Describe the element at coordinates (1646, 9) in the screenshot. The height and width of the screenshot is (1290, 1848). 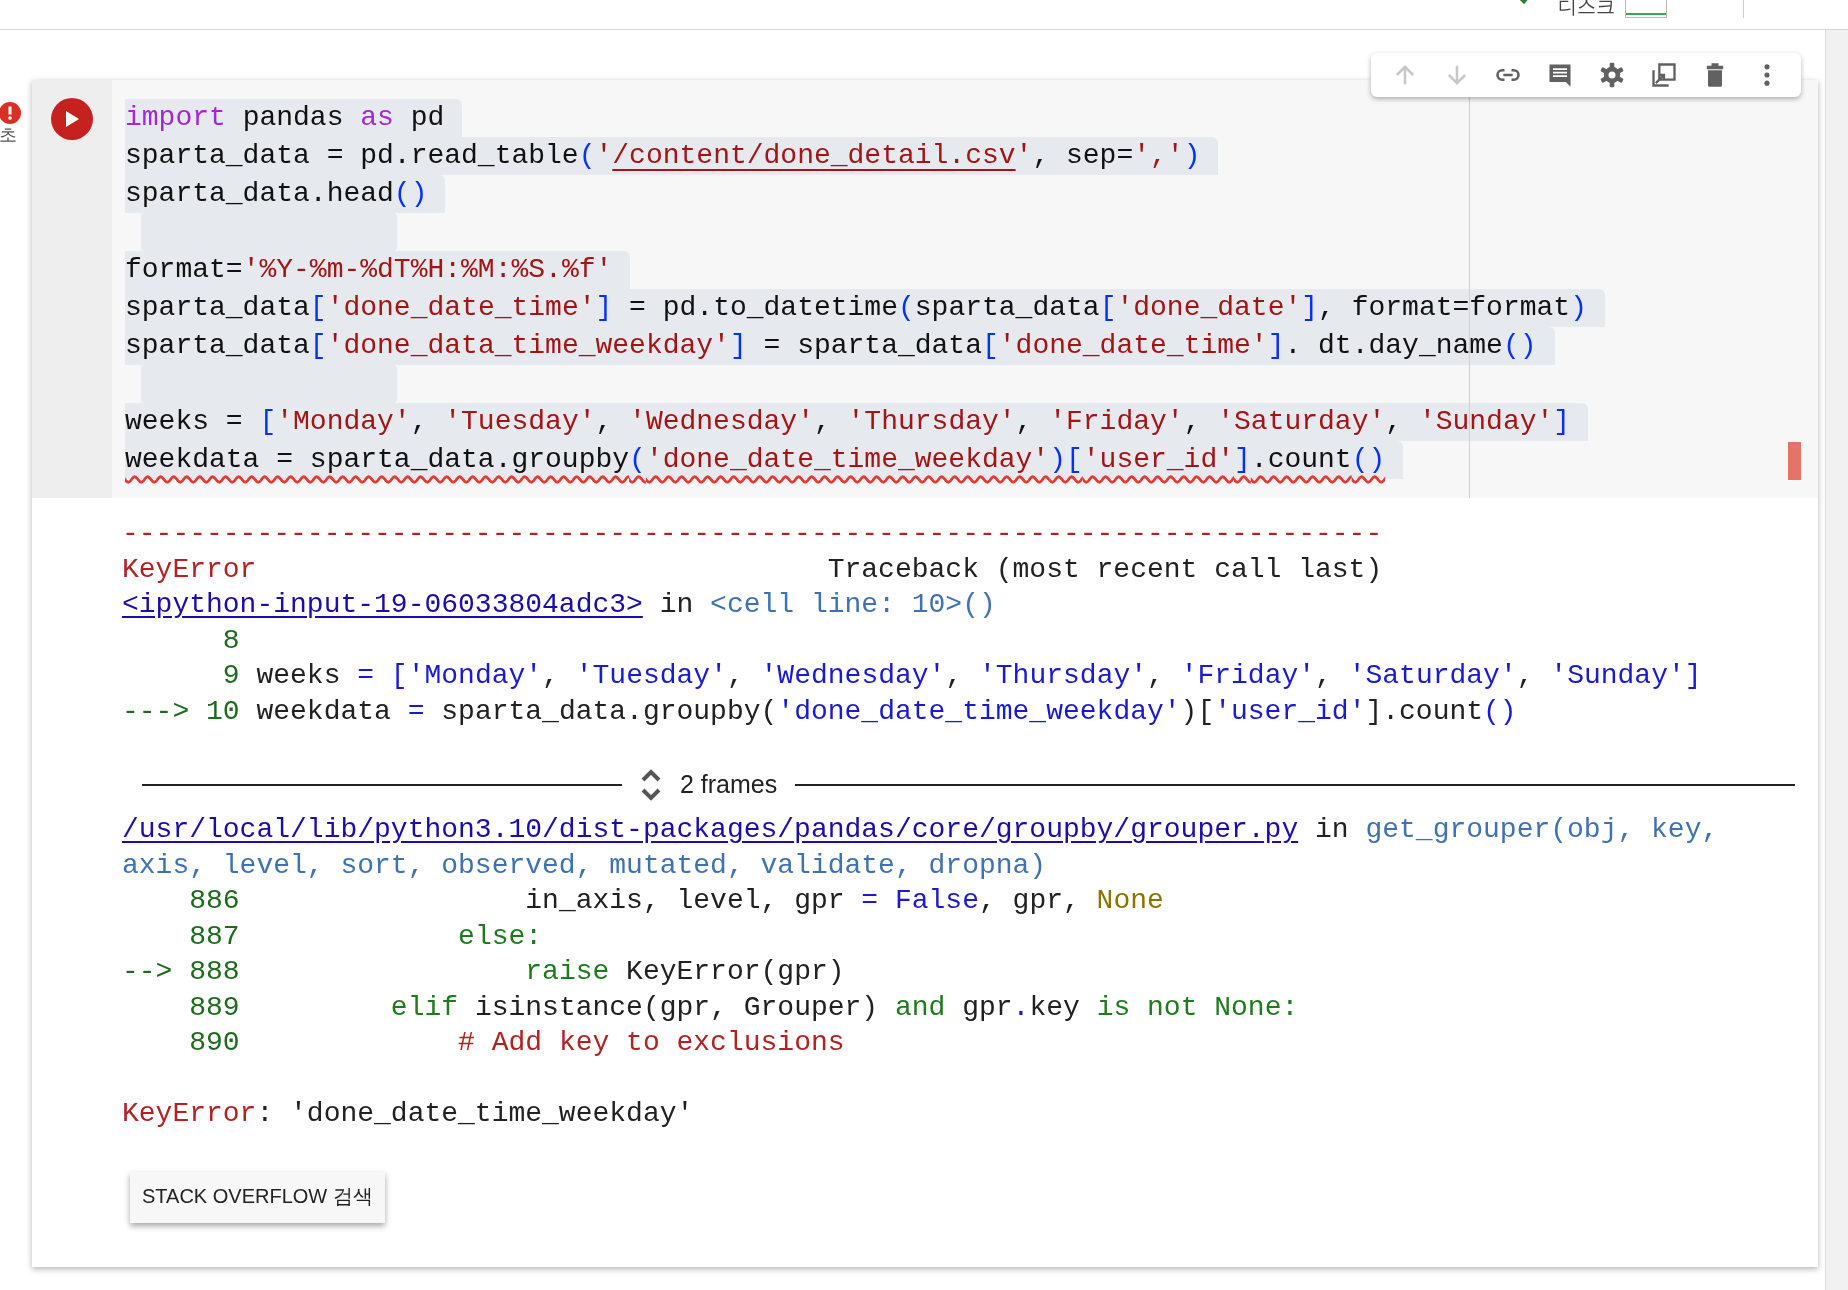
I see `disk-meter` at that location.